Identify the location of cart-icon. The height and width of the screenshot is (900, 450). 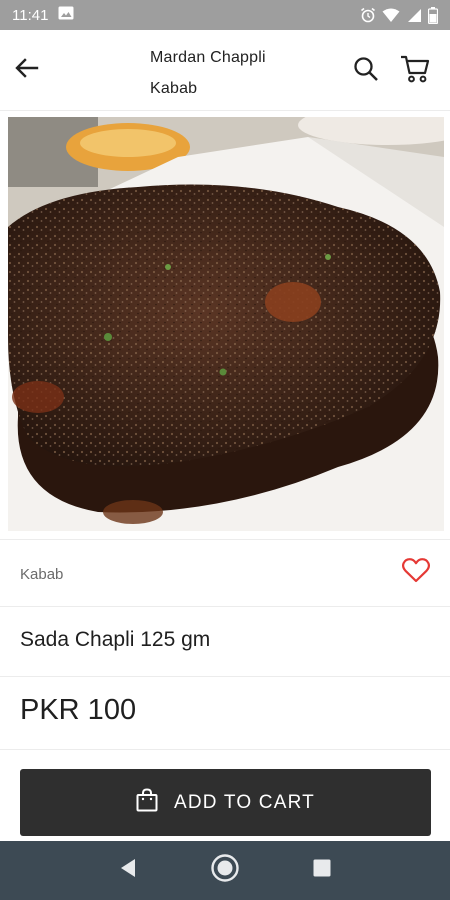
(415, 71).